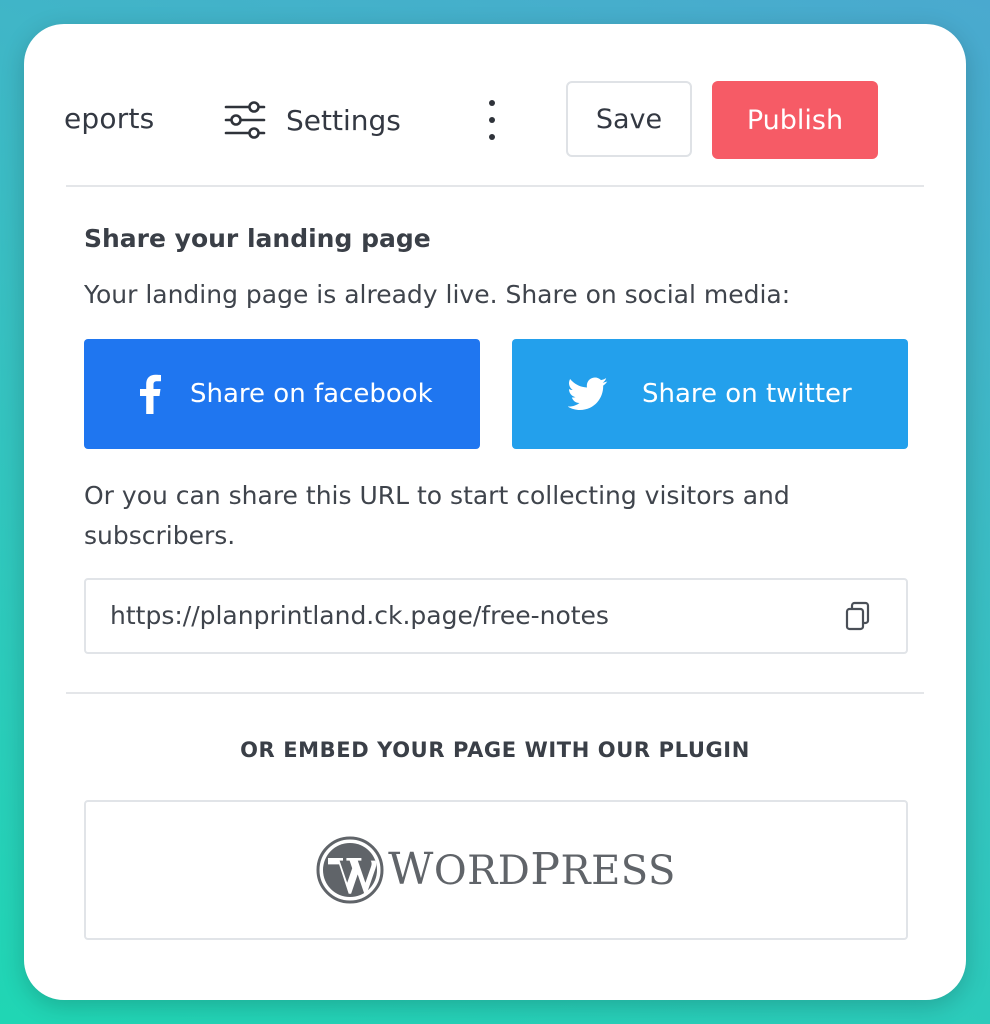 Image resolution: width=990 pixels, height=1024 pixels. Describe the element at coordinates (343, 120) in the screenshot. I see `settings-label: Settings` at that location.